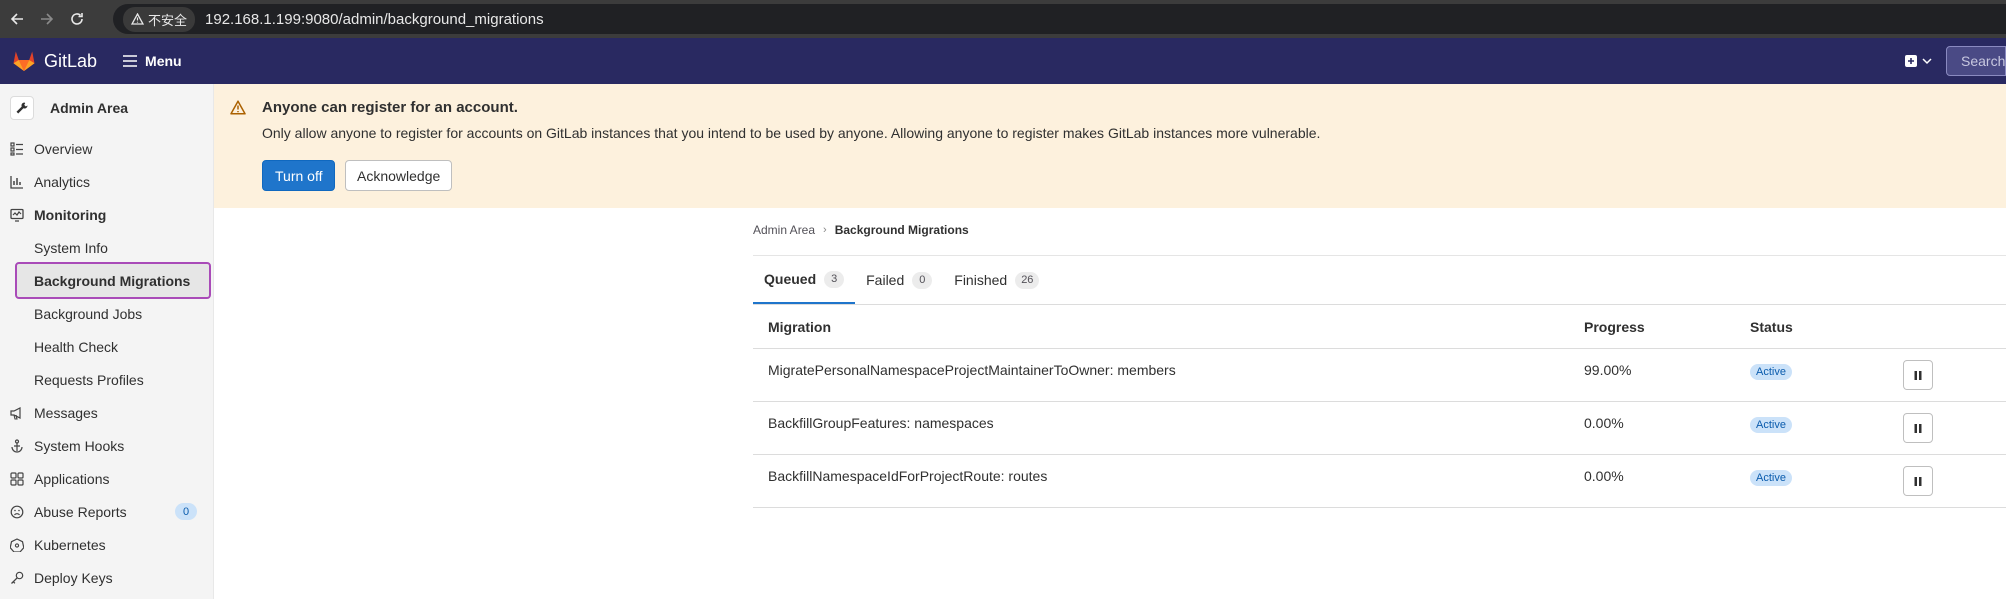  I want to click on sidebar-item-label: System Hooks, so click(79, 445).